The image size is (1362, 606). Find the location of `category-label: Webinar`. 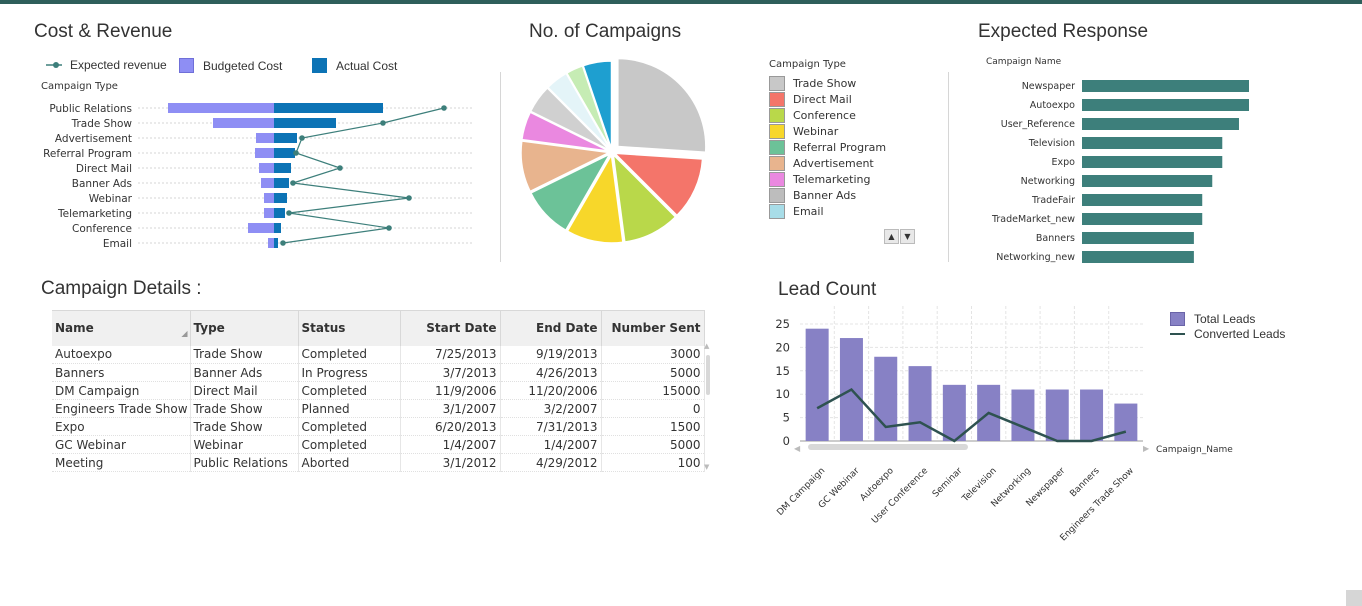

category-label: Webinar is located at coordinates (111, 199).